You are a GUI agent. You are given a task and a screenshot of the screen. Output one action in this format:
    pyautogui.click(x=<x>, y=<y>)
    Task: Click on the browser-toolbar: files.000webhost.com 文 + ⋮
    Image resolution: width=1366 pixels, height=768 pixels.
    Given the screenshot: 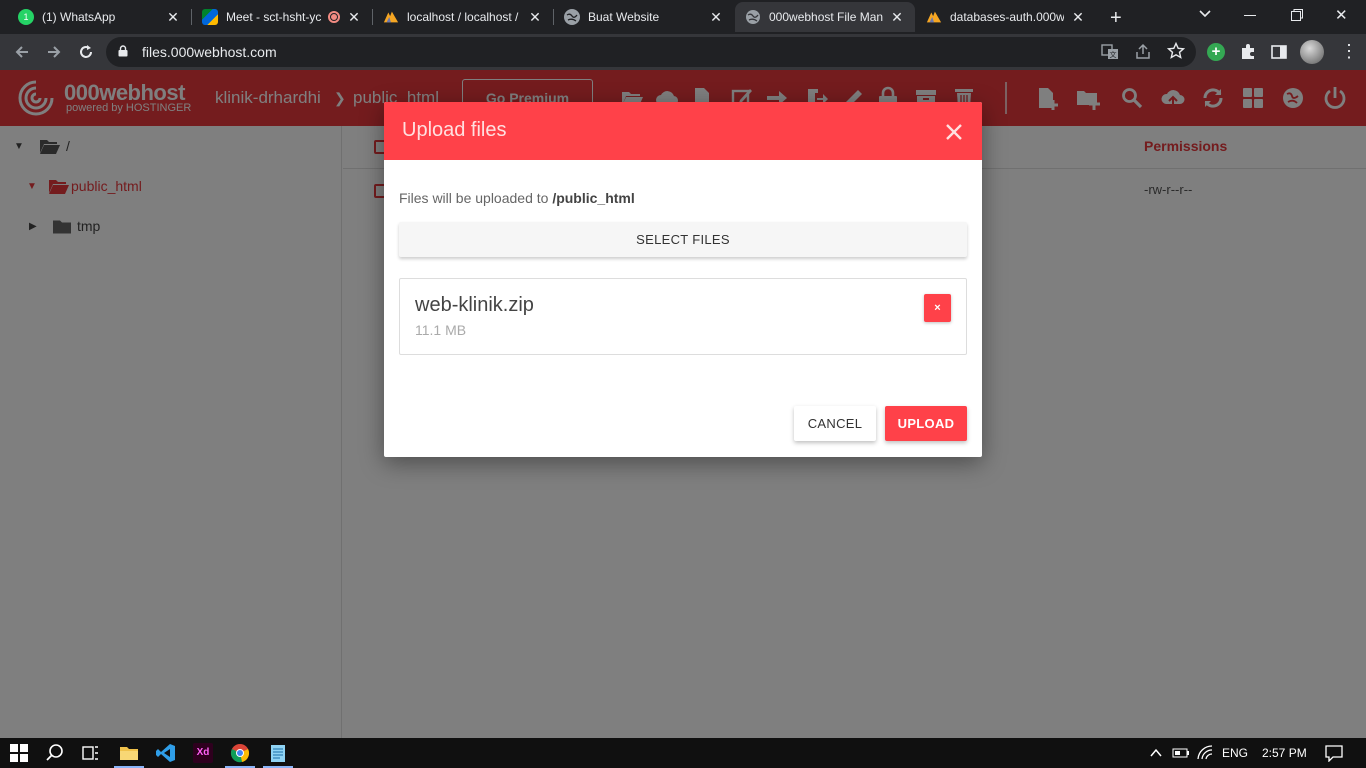 What is the action you would take?
    pyautogui.click(x=683, y=52)
    